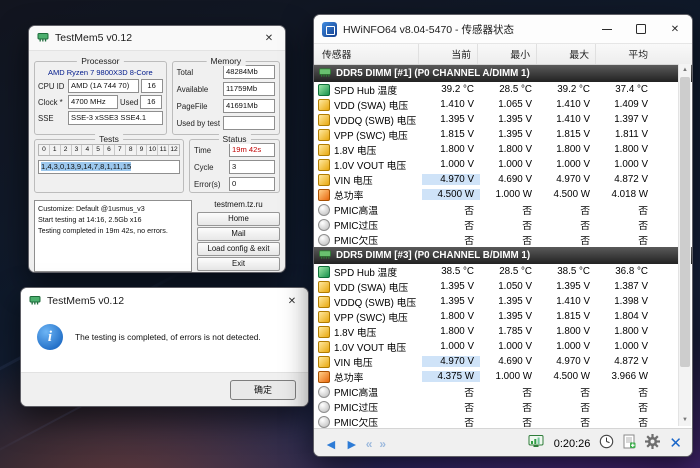  Describe the element at coordinates (249, 72) in the screenshot. I see `memory-row-value: 48284Mb` at that location.